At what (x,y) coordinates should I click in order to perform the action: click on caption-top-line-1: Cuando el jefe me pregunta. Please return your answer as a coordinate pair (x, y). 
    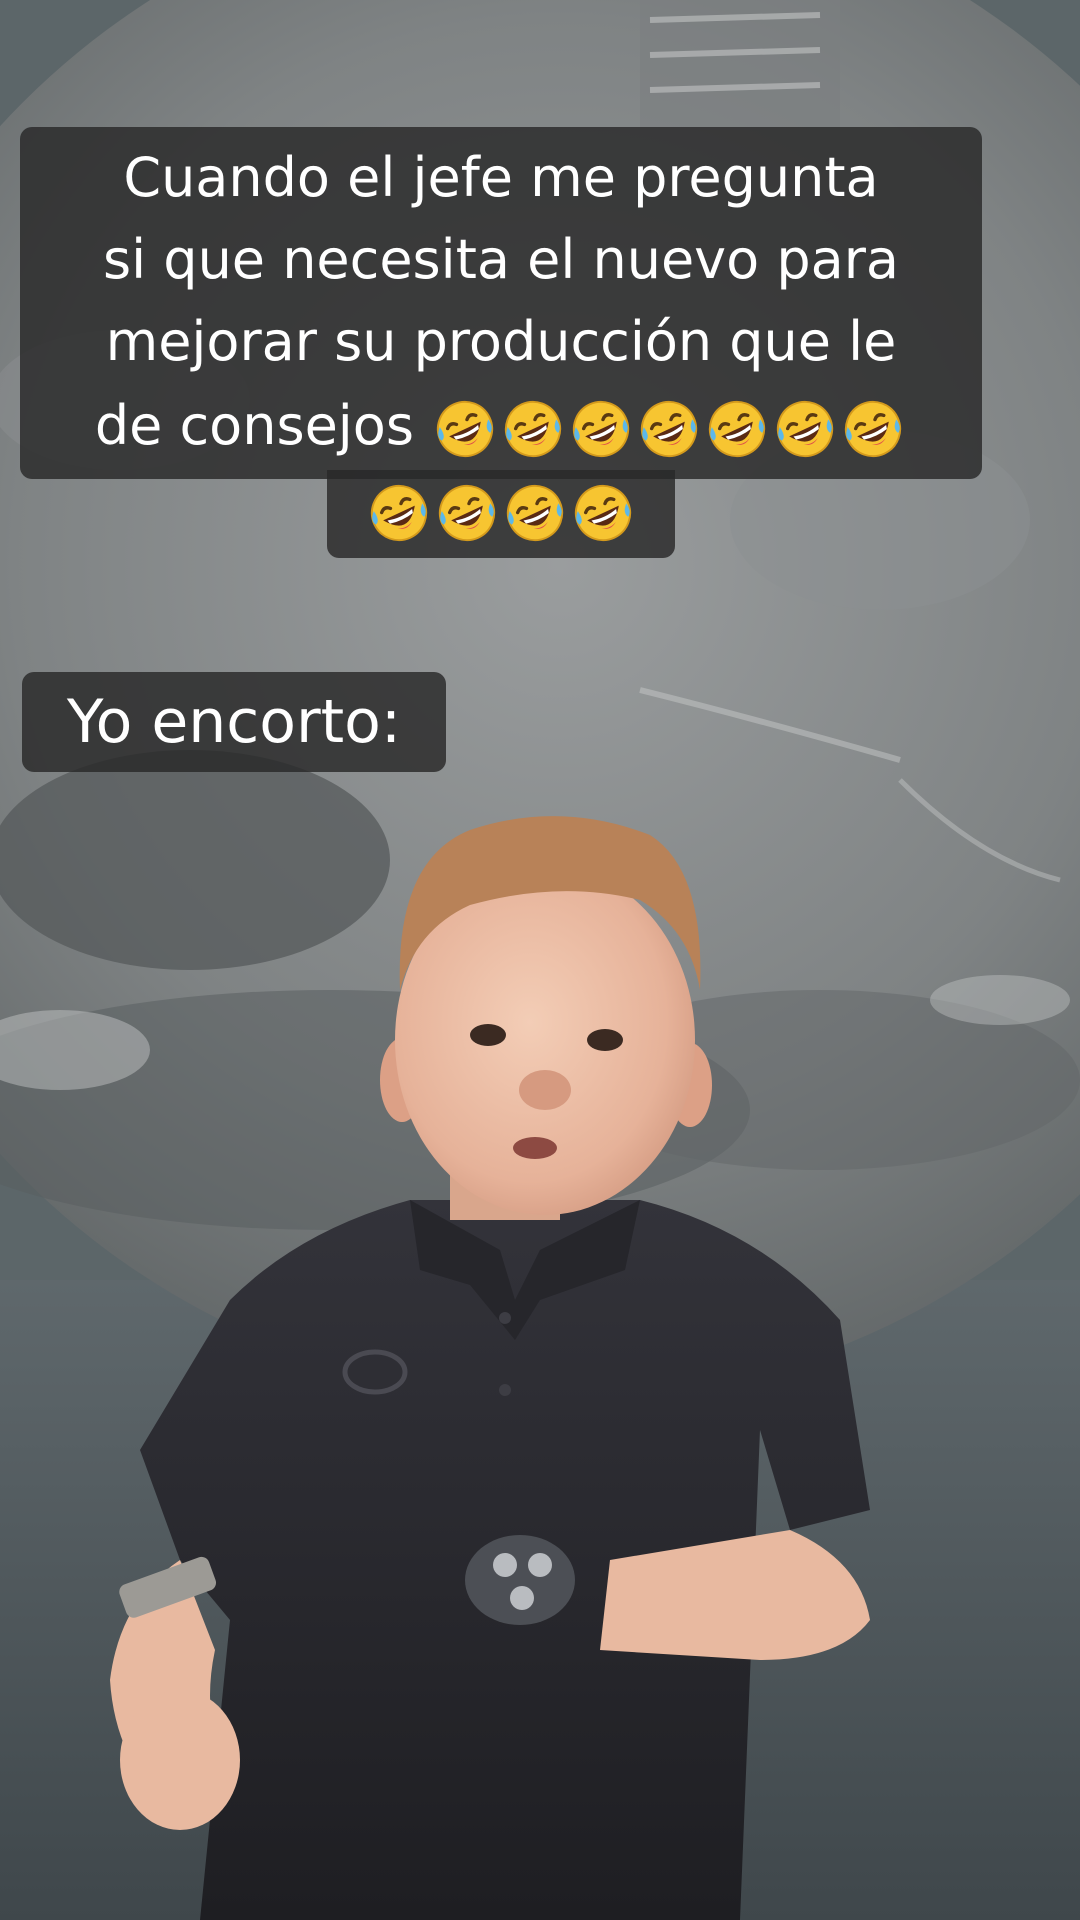
    Looking at the image, I should click on (501, 177).